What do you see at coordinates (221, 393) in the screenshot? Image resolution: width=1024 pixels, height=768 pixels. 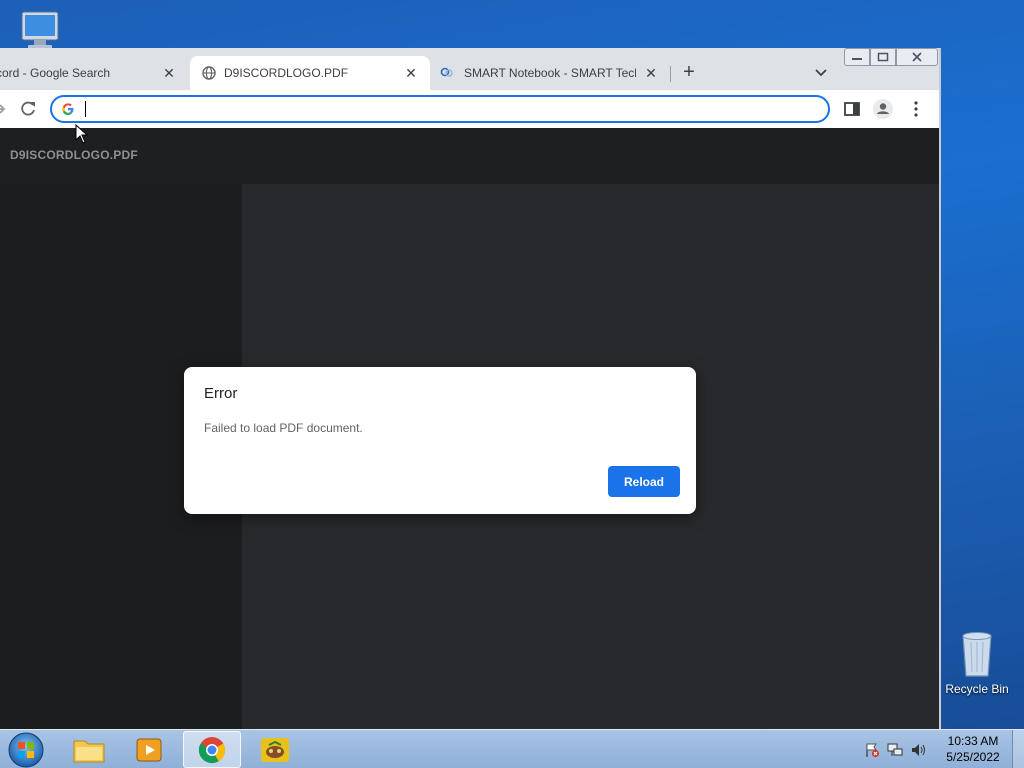 I see `dialog-title: Error` at bounding box center [221, 393].